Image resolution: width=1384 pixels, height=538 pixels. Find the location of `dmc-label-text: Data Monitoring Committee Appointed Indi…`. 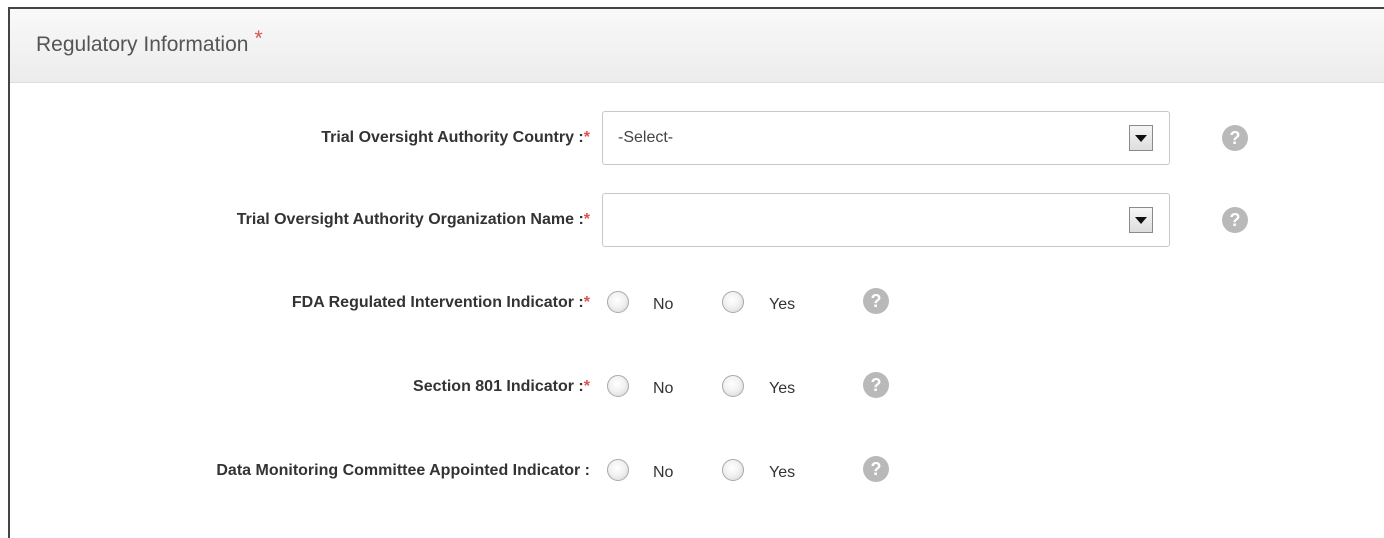

dmc-label-text: Data Monitoring Committee Appointed Indi… is located at coordinates (403, 470).